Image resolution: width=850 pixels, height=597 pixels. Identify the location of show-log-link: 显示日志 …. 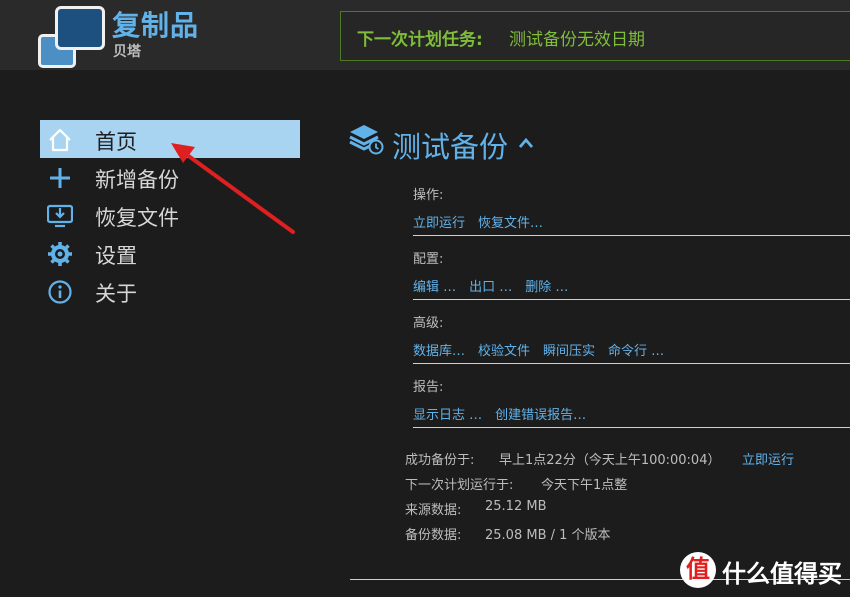
(447, 415).